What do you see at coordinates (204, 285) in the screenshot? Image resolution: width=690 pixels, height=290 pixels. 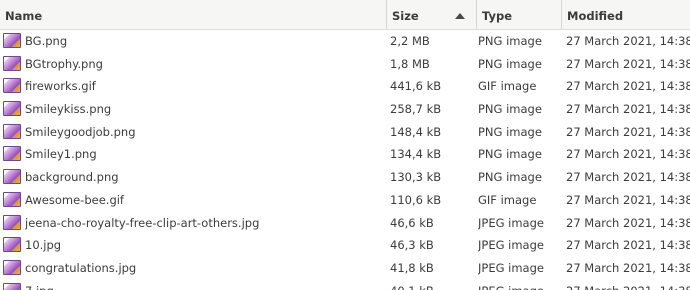 I see `file-name: 7.jpg` at bounding box center [204, 285].